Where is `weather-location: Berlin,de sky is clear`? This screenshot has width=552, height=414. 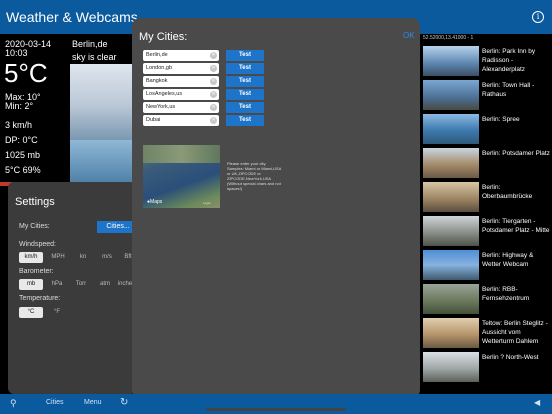
weather-location: Berlin,de sky is clear is located at coordinates (94, 51).